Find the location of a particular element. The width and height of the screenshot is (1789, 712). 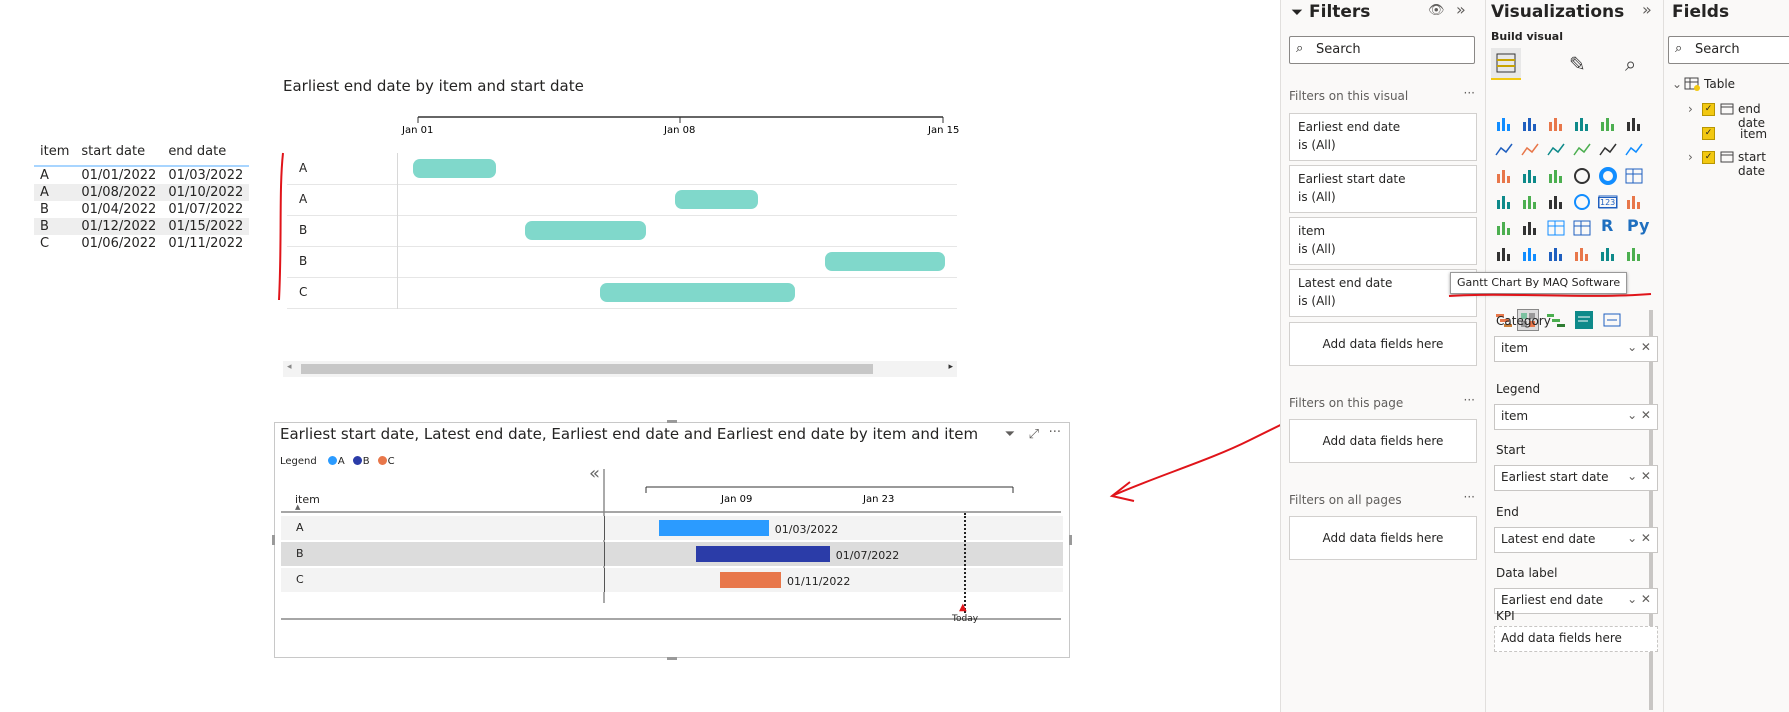

gauge-icon is located at coordinates (1582, 202).